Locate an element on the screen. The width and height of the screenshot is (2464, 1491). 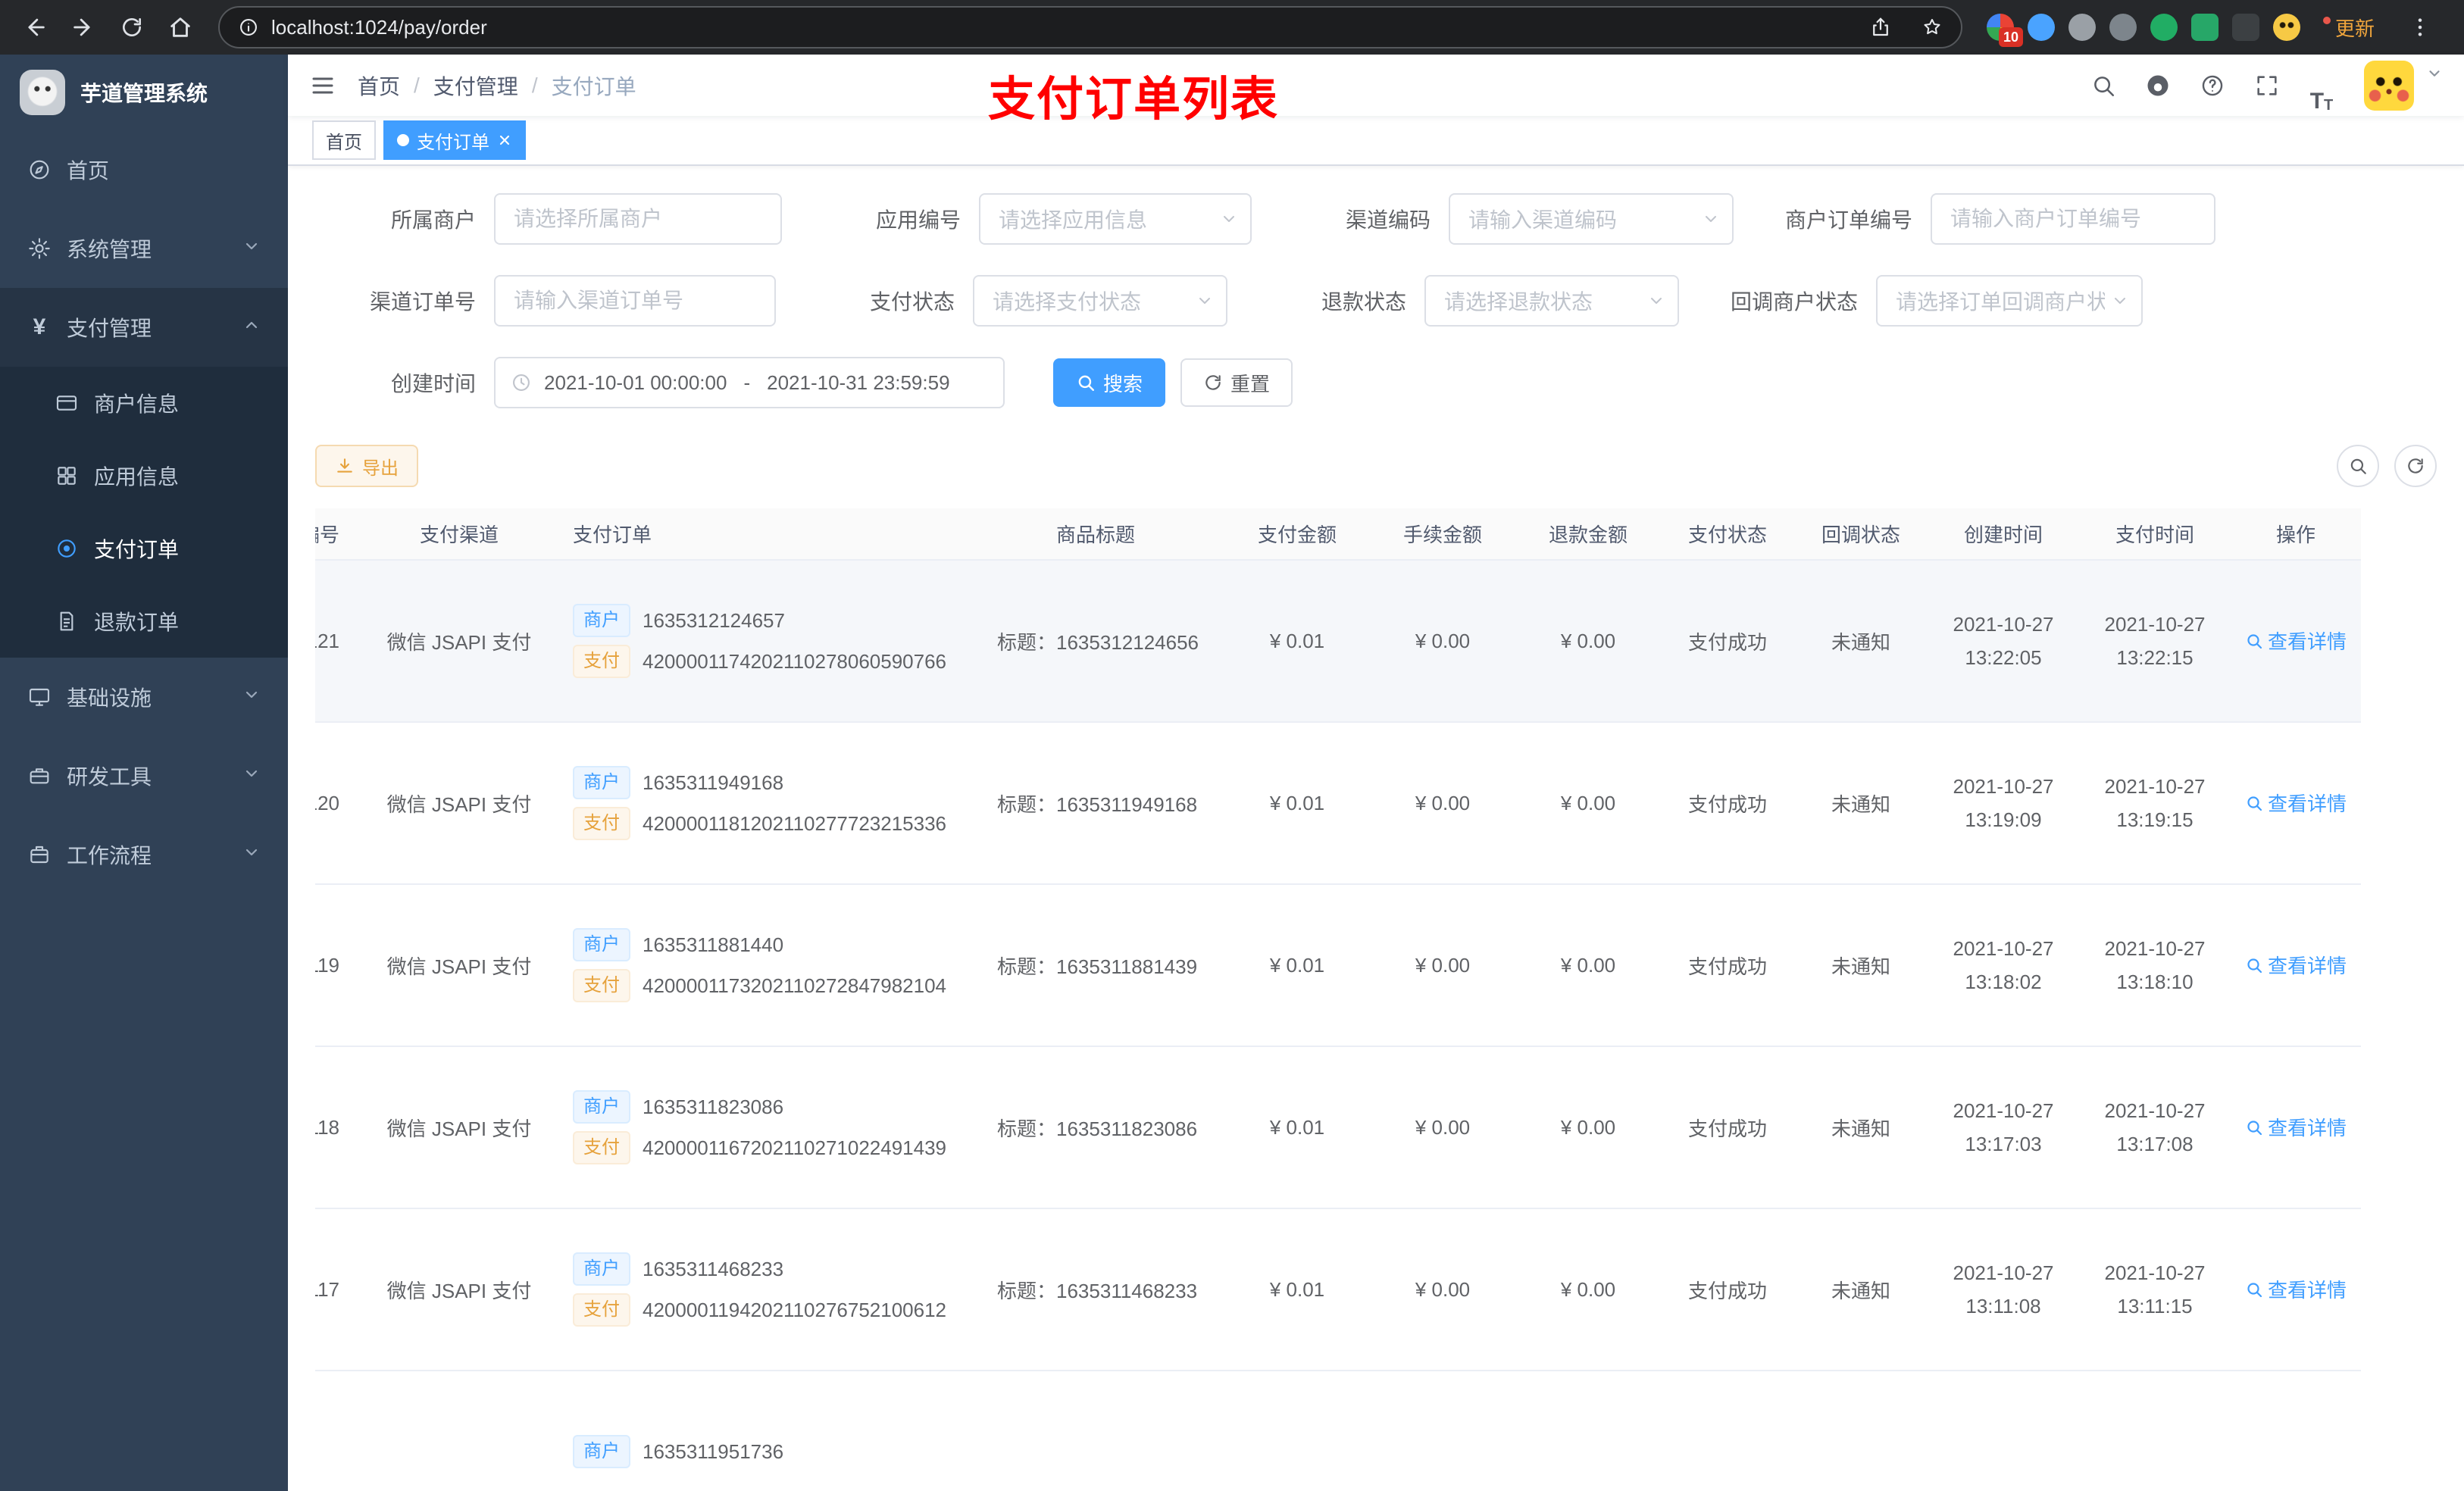
merchant-order-no: 1635311823086 is located at coordinates (713, 1106).